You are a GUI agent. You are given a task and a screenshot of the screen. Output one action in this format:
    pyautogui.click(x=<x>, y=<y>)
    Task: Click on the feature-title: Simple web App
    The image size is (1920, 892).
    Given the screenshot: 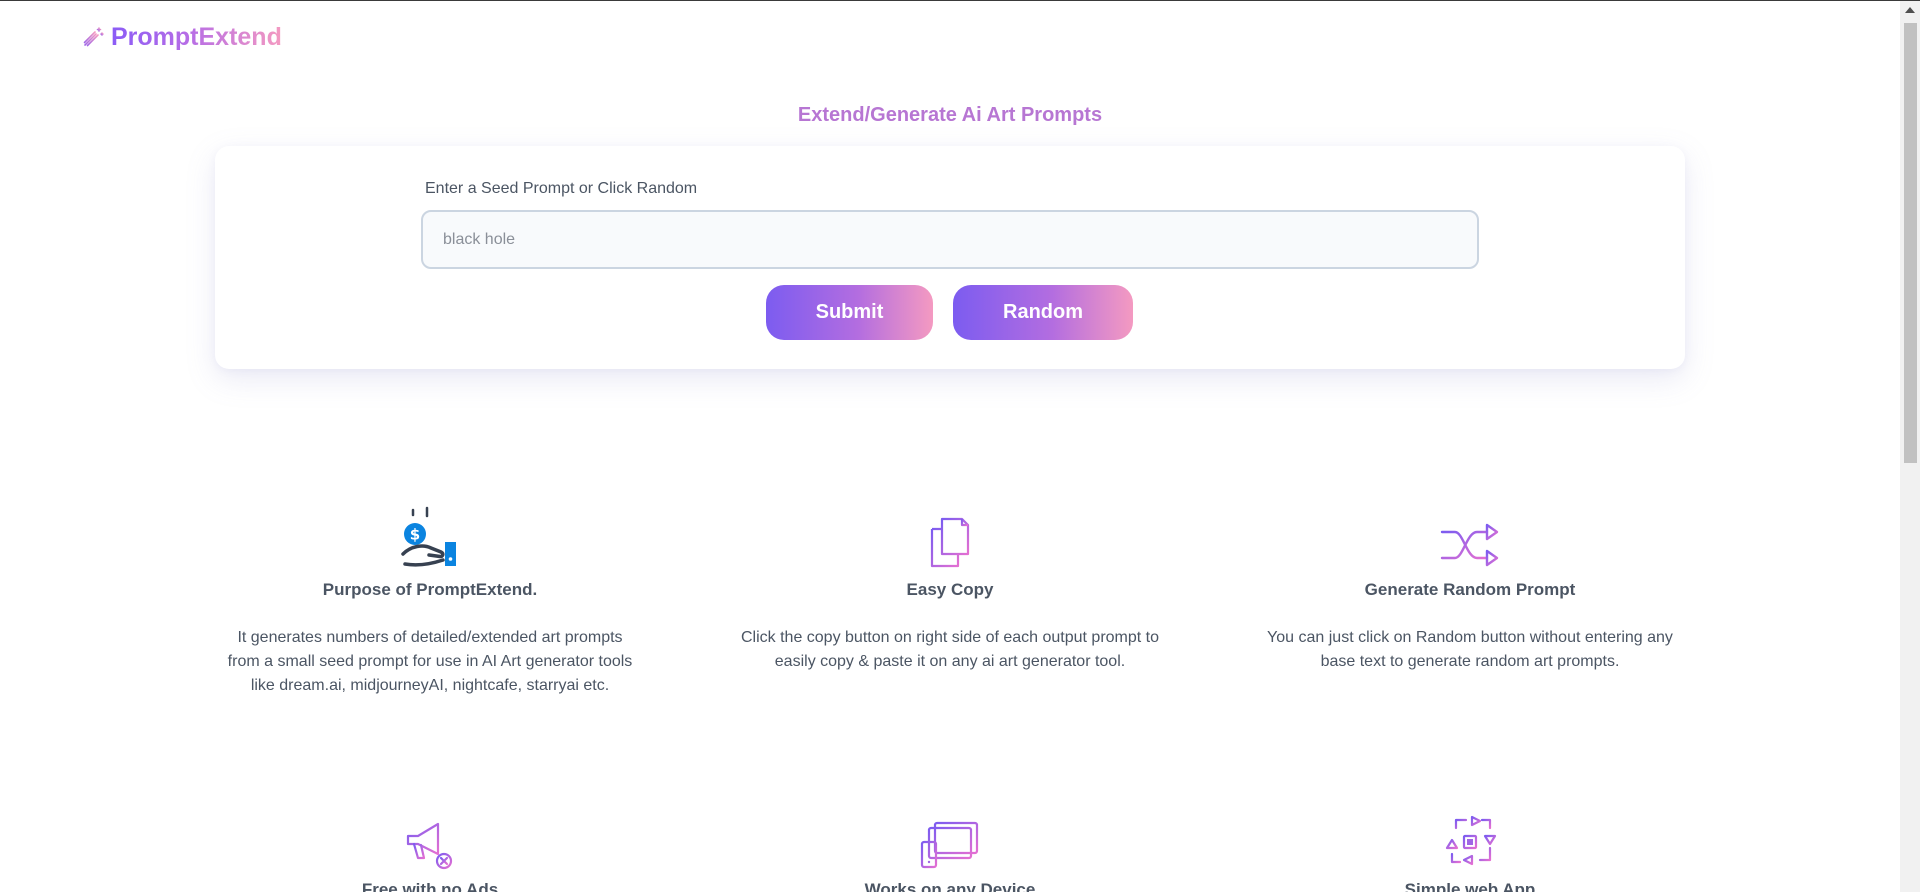 What is the action you would take?
    pyautogui.click(x=1470, y=886)
    